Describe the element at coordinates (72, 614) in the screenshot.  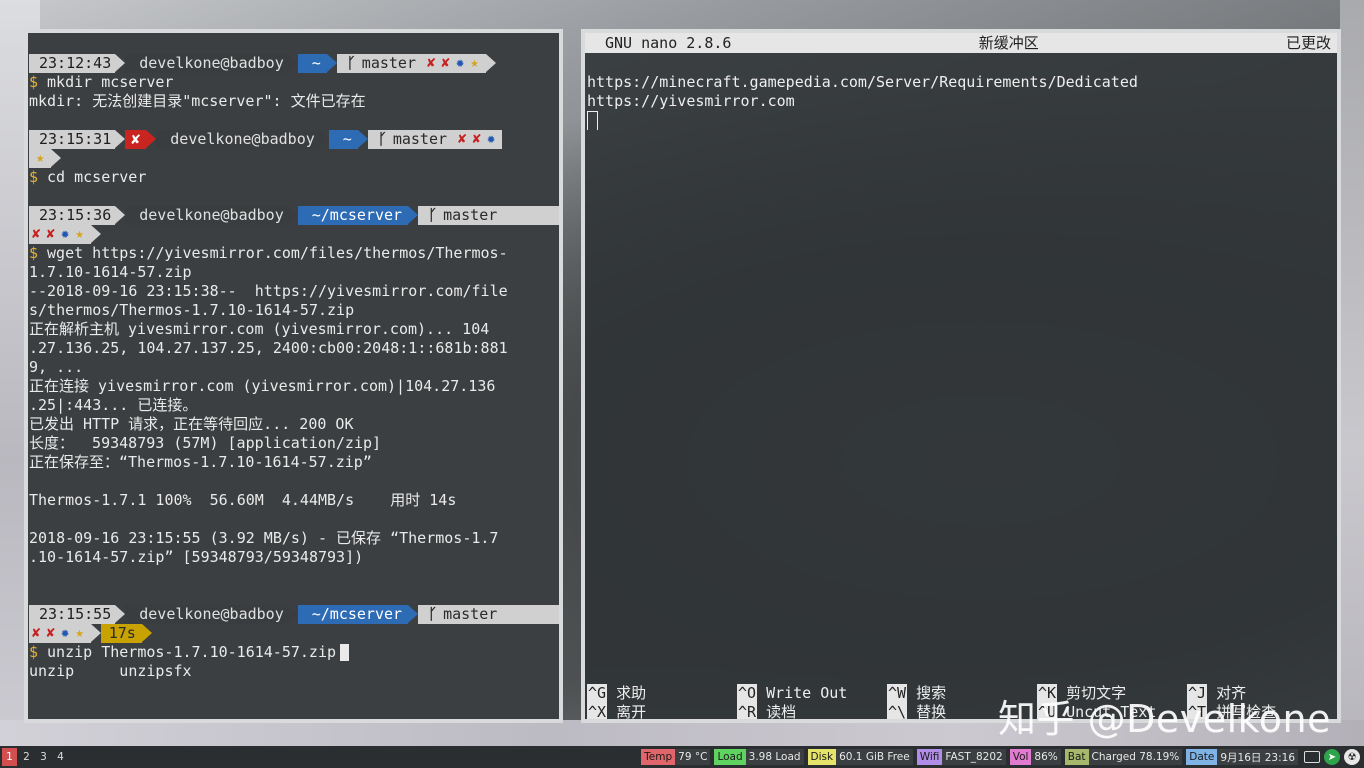
I see `prompt-time: 23:15:55` at that location.